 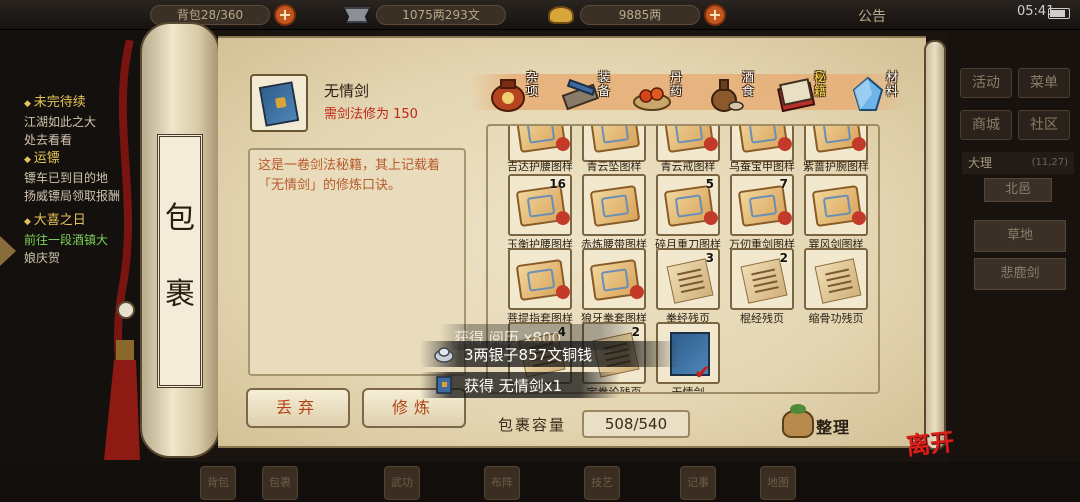 I want to click on silver-ingot-icon, so click(x=444, y=355).